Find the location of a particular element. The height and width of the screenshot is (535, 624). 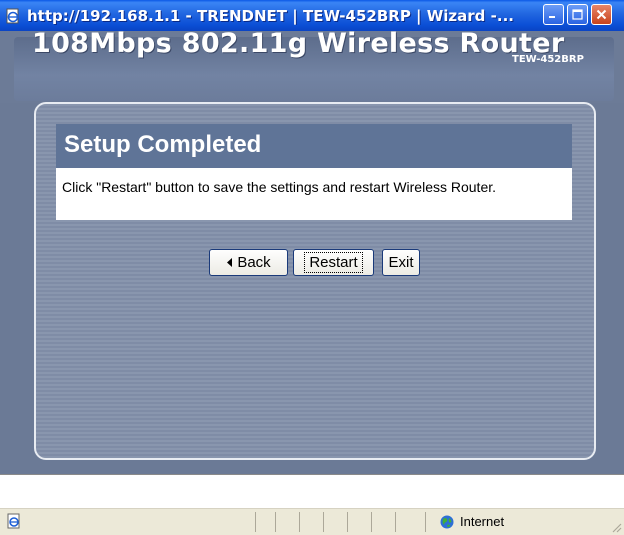

ie-page-icon is located at coordinates (13, 16).